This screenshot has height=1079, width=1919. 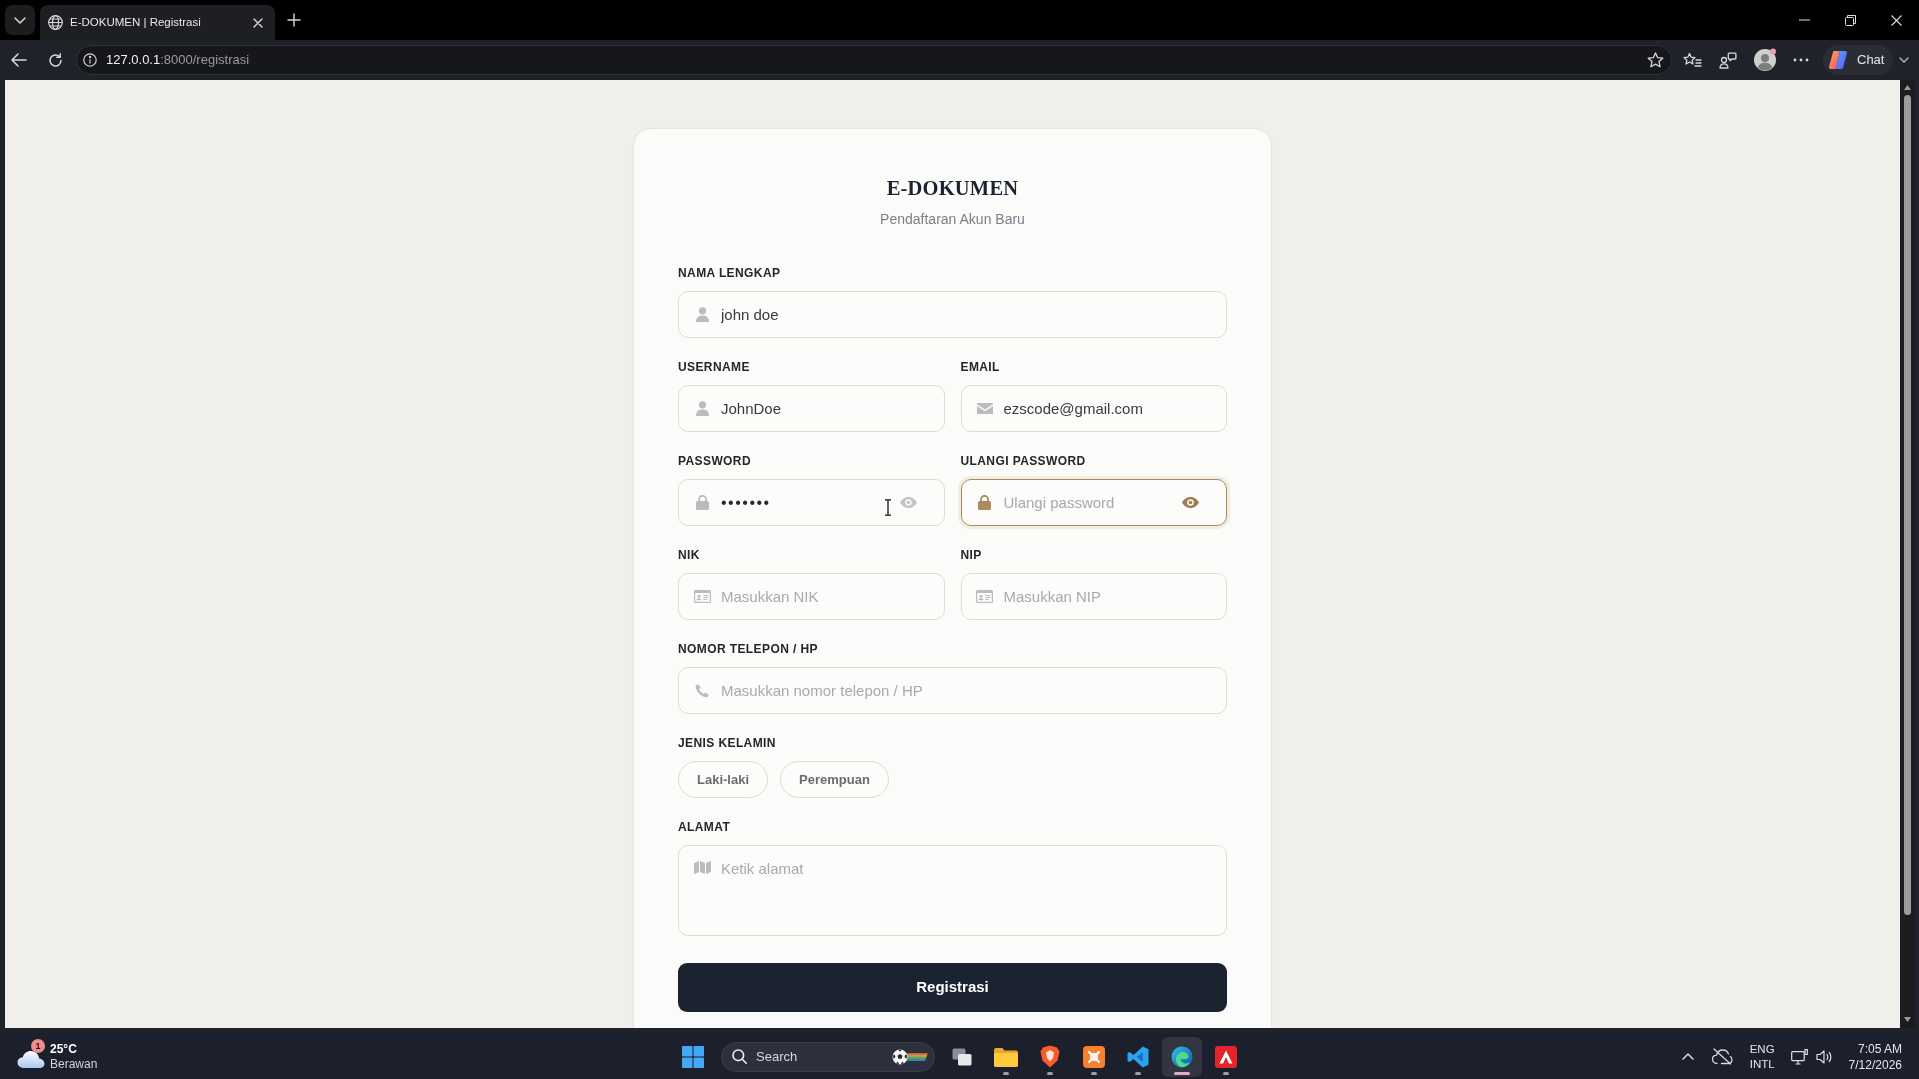 What do you see at coordinates (1804, 20) in the screenshot?
I see `minimize-icon` at bounding box center [1804, 20].